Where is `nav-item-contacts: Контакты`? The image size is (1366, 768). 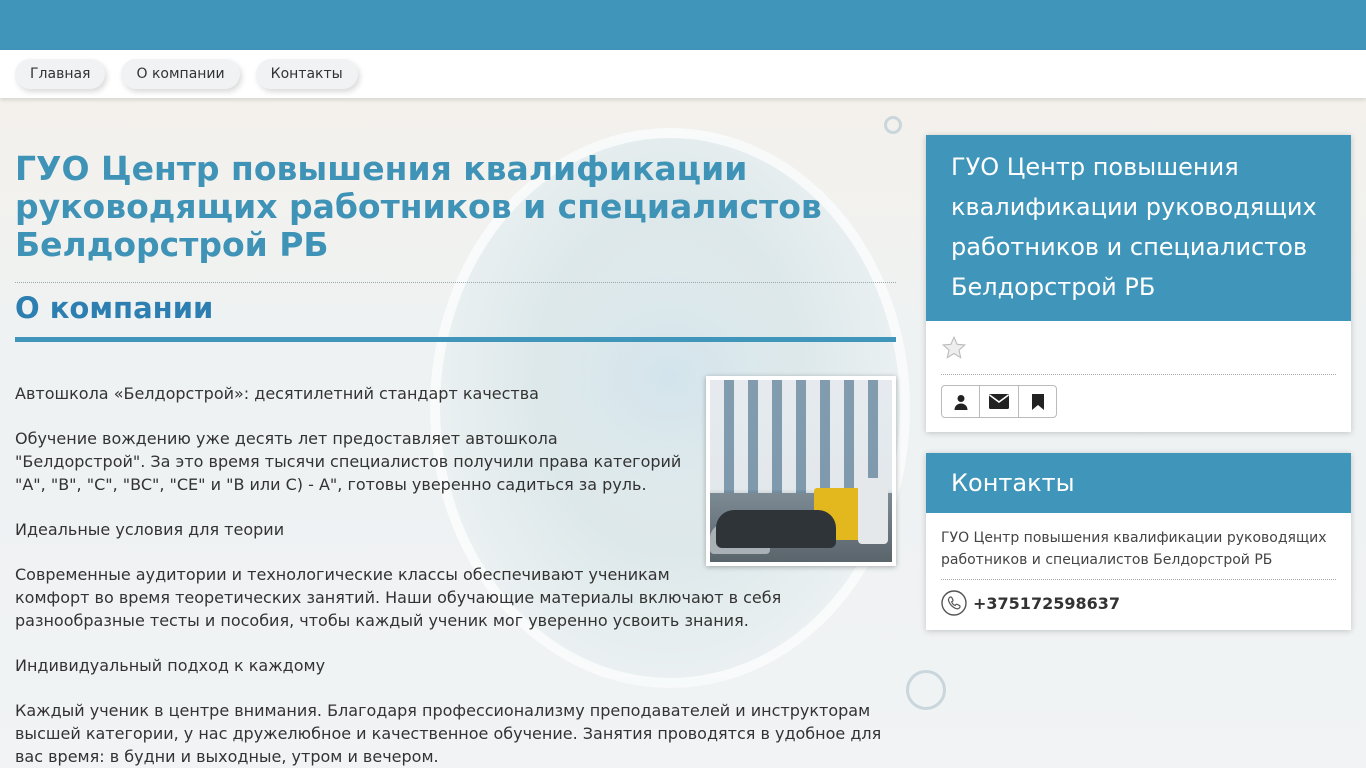 nav-item-contacts: Контакты is located at coordinates (306, 74).